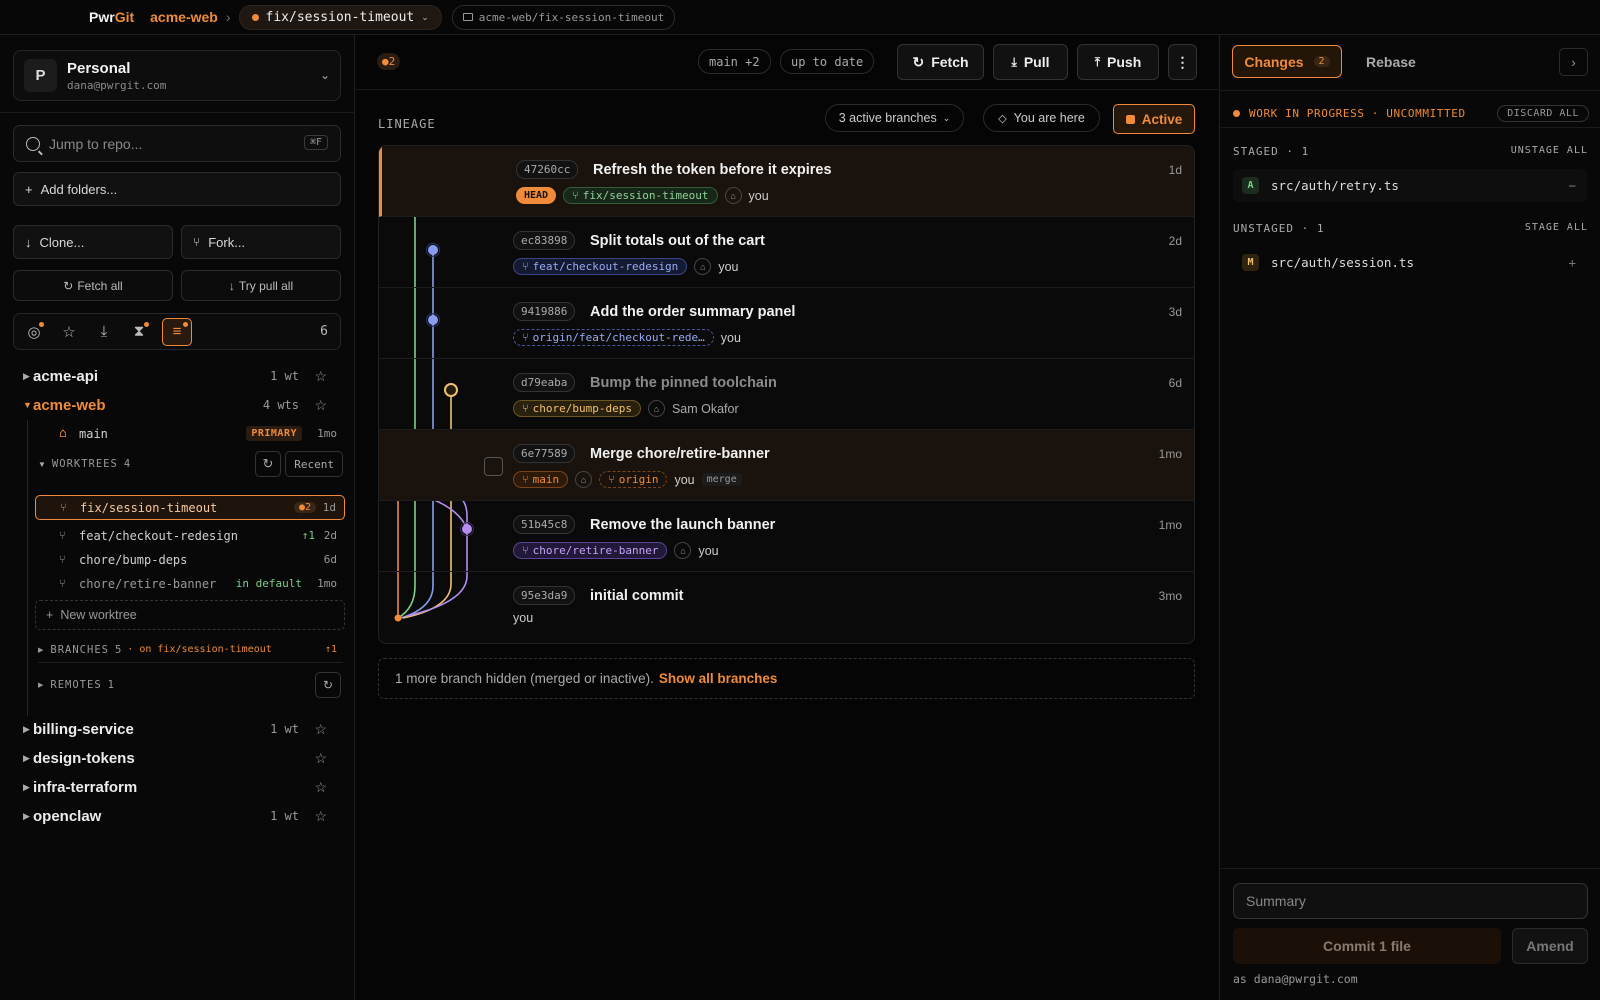 This screenshot has height=1000, width=1600. Describe the element at coordinates (544, 382) in the screenshot. I see `commit-sha: d79eaba` at that location.